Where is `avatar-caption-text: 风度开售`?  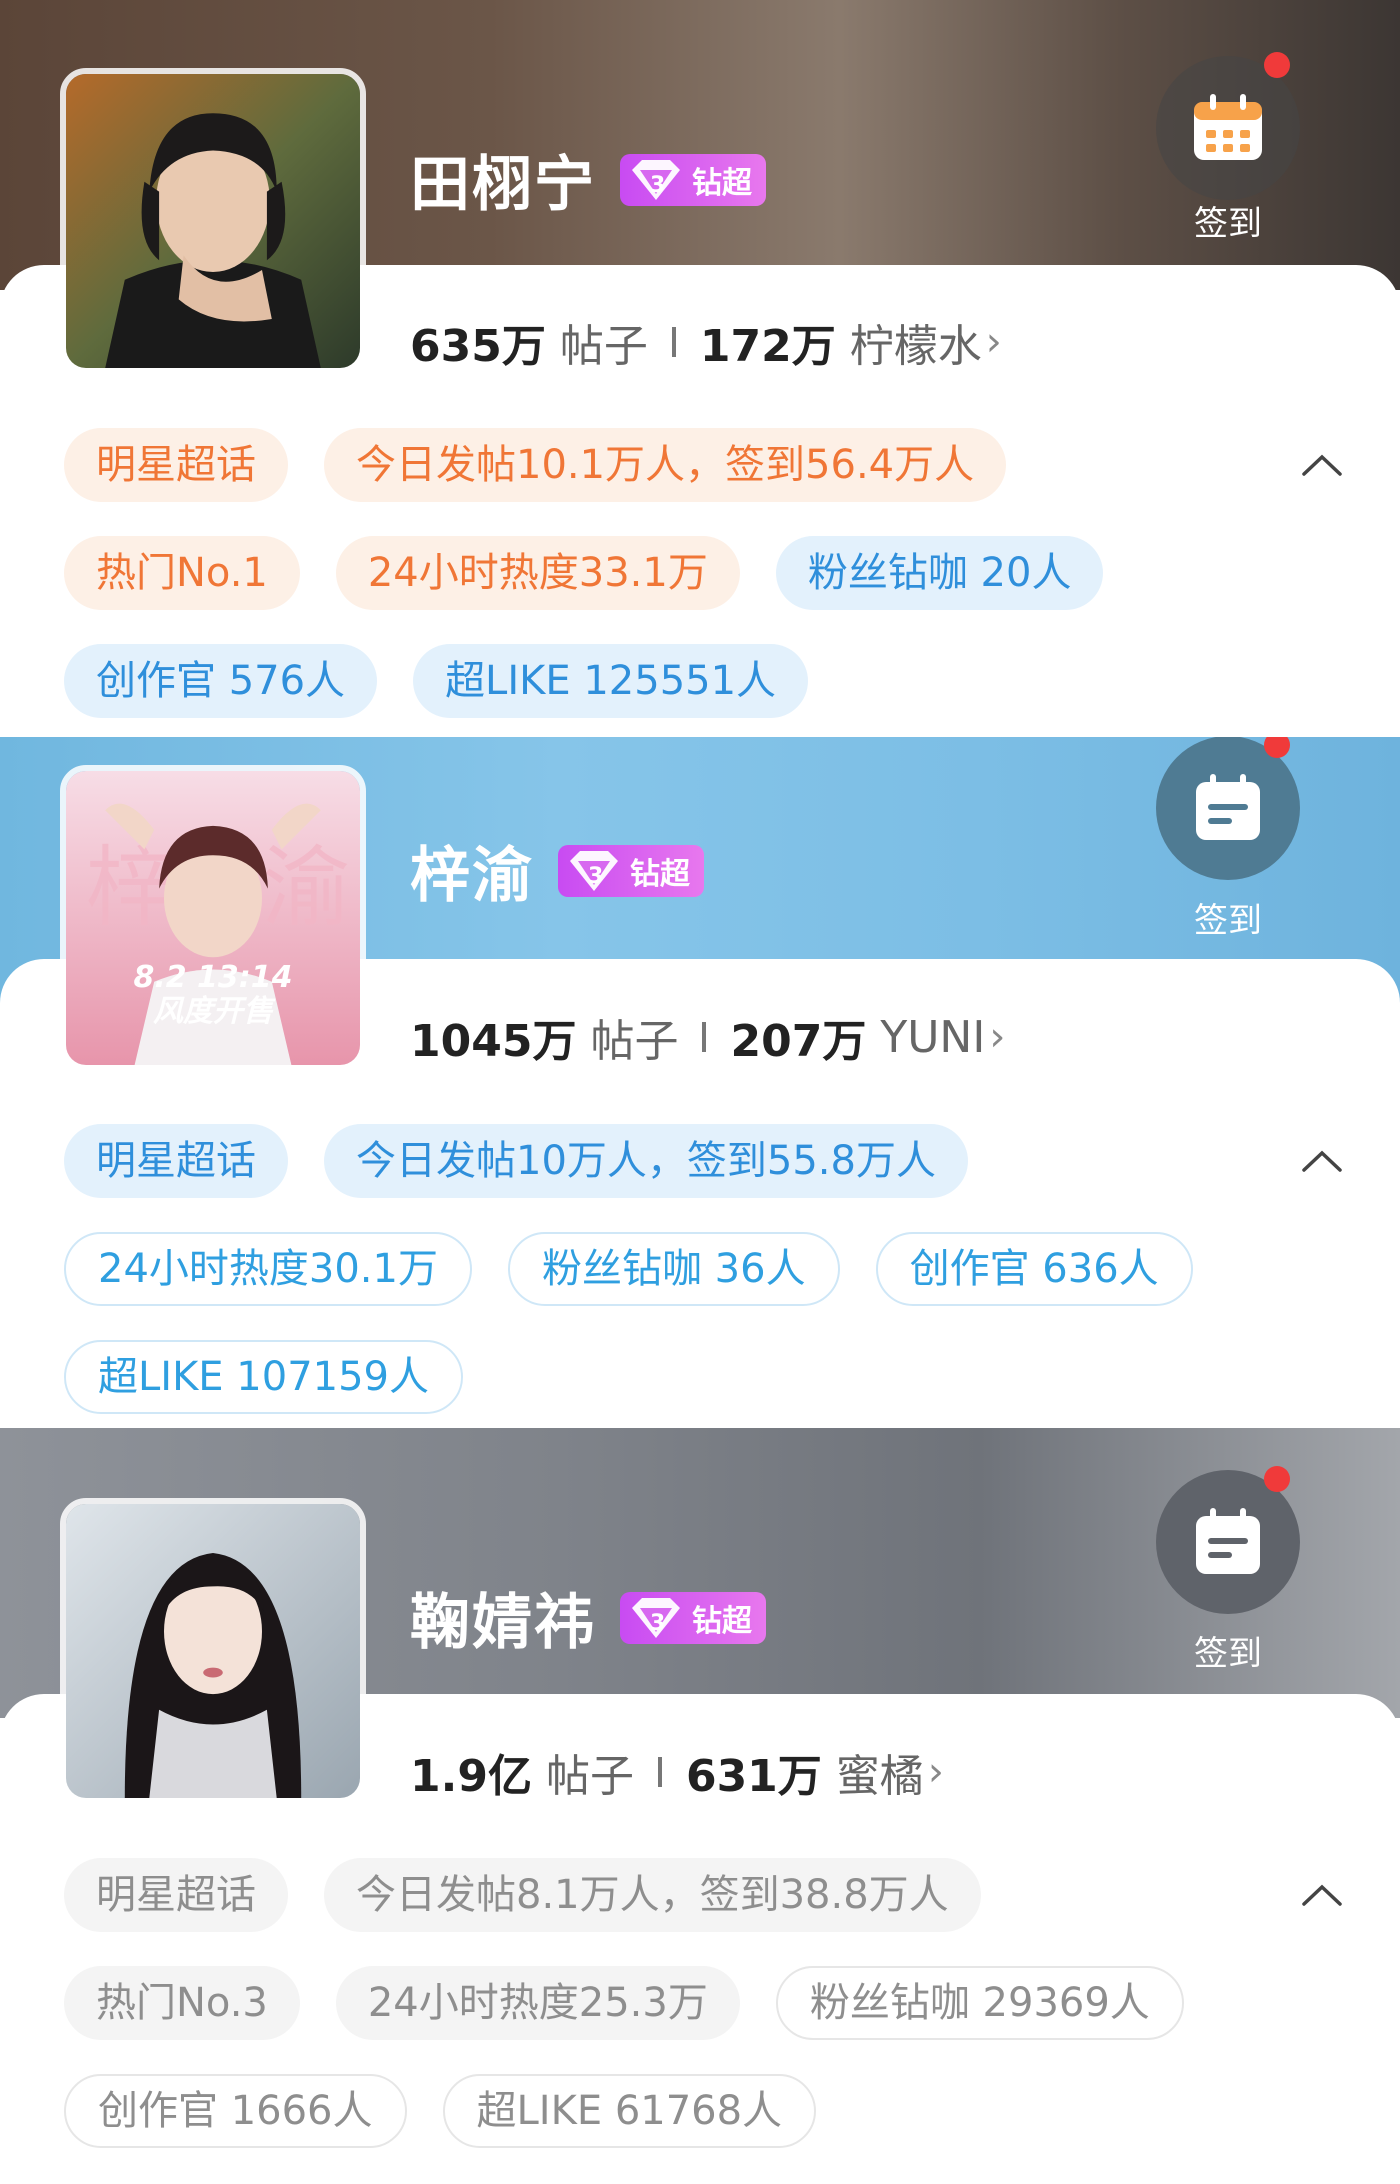
avatar-caption-text: 风度开售 is located at coordinates (213, 1011).